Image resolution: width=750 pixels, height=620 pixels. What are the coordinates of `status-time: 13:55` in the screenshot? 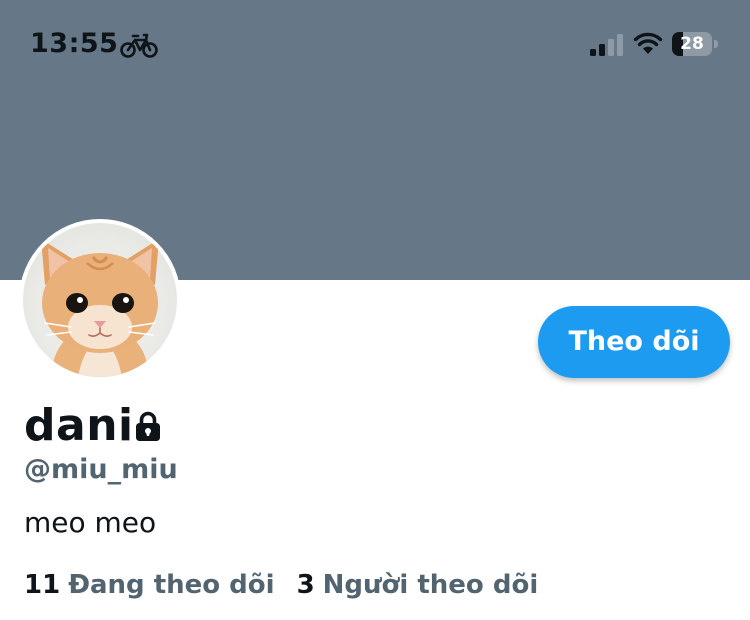 It's located at (74, 43).